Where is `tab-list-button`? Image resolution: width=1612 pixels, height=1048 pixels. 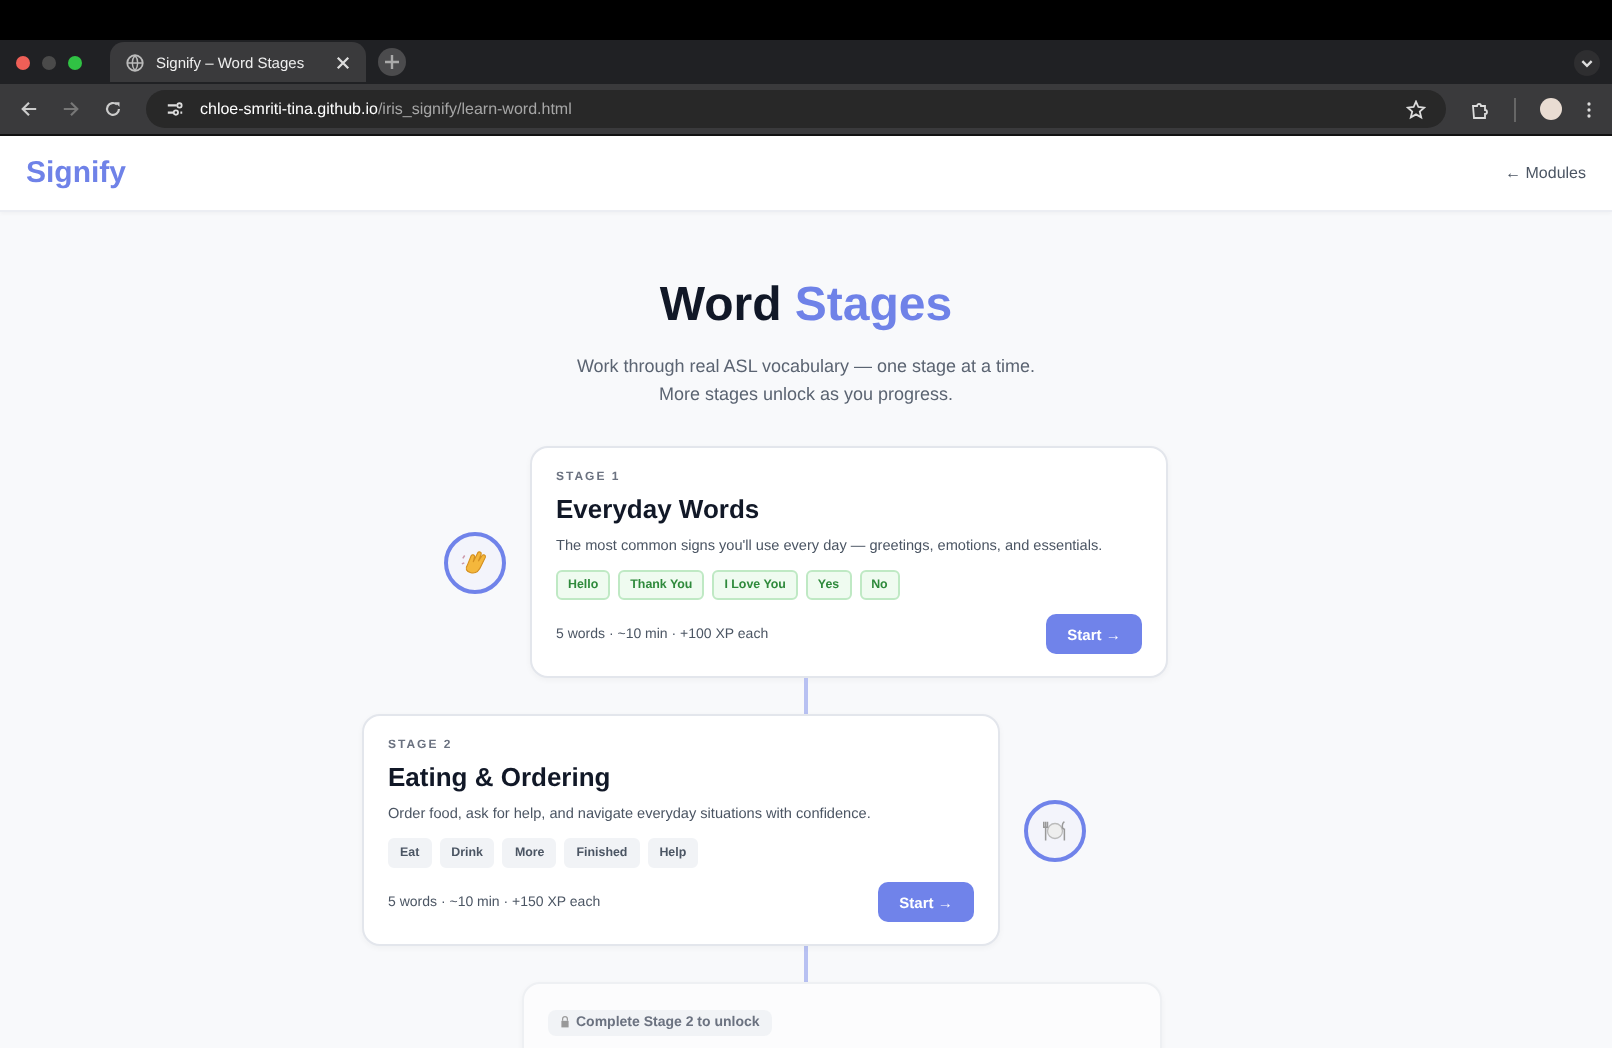
tab-list-button is located at coordinates (1587, 62).